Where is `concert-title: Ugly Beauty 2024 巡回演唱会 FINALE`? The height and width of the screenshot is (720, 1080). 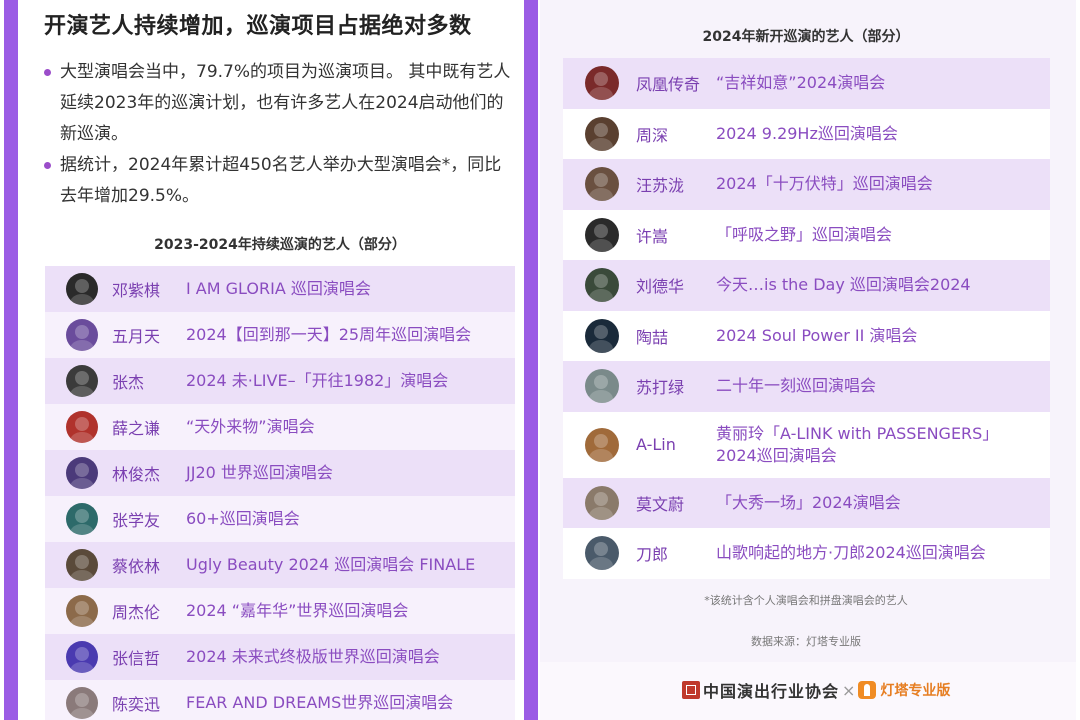 concert-title: Ugly Beauty 2024 巡回演唱会 FINALE is located at coordinates (331, 564).